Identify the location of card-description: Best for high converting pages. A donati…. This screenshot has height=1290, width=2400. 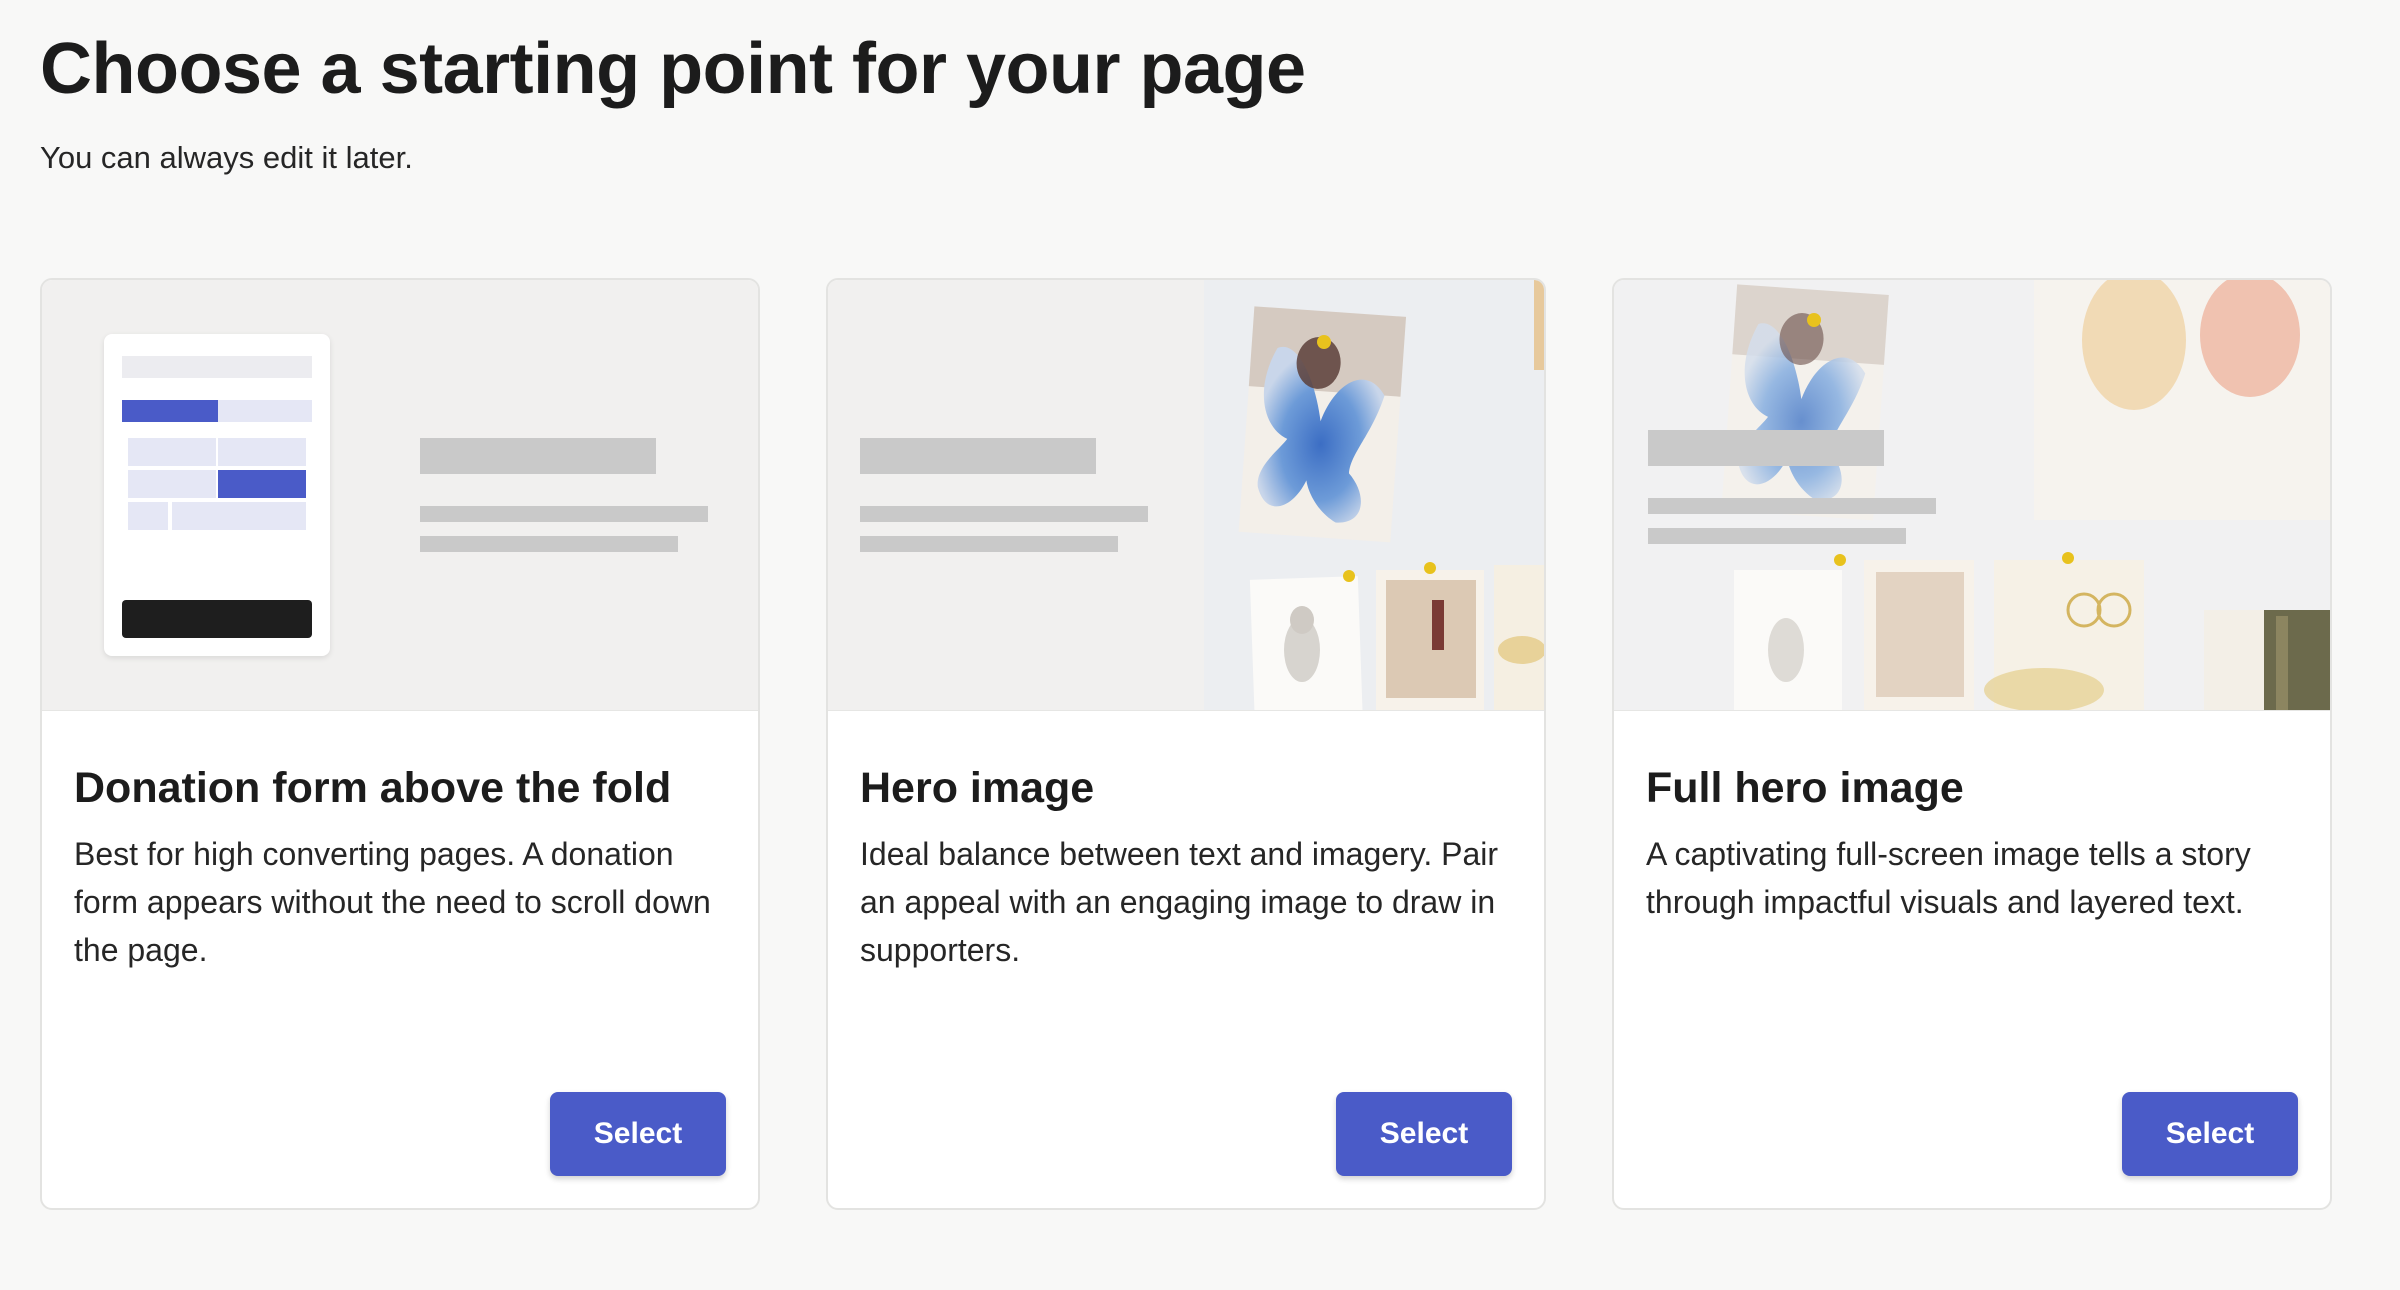
(392, 902).